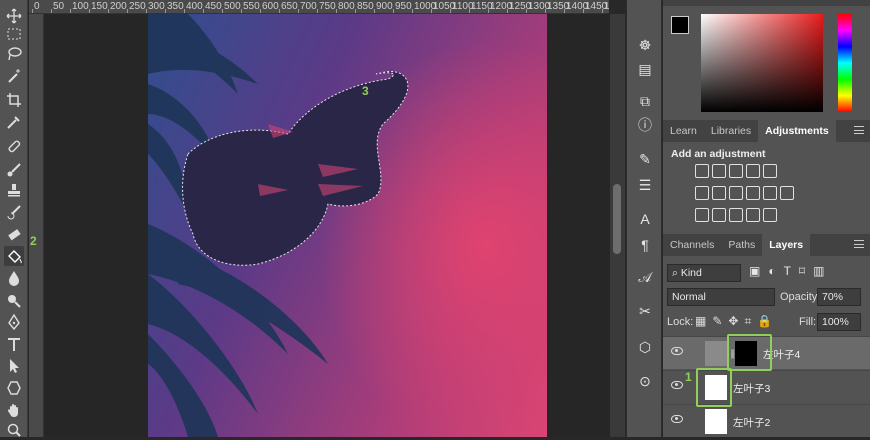 Image resolution: width=870 pixels, height=440 pixels. I want to click on clone-stamp-tool-icon, so click(14, 190).